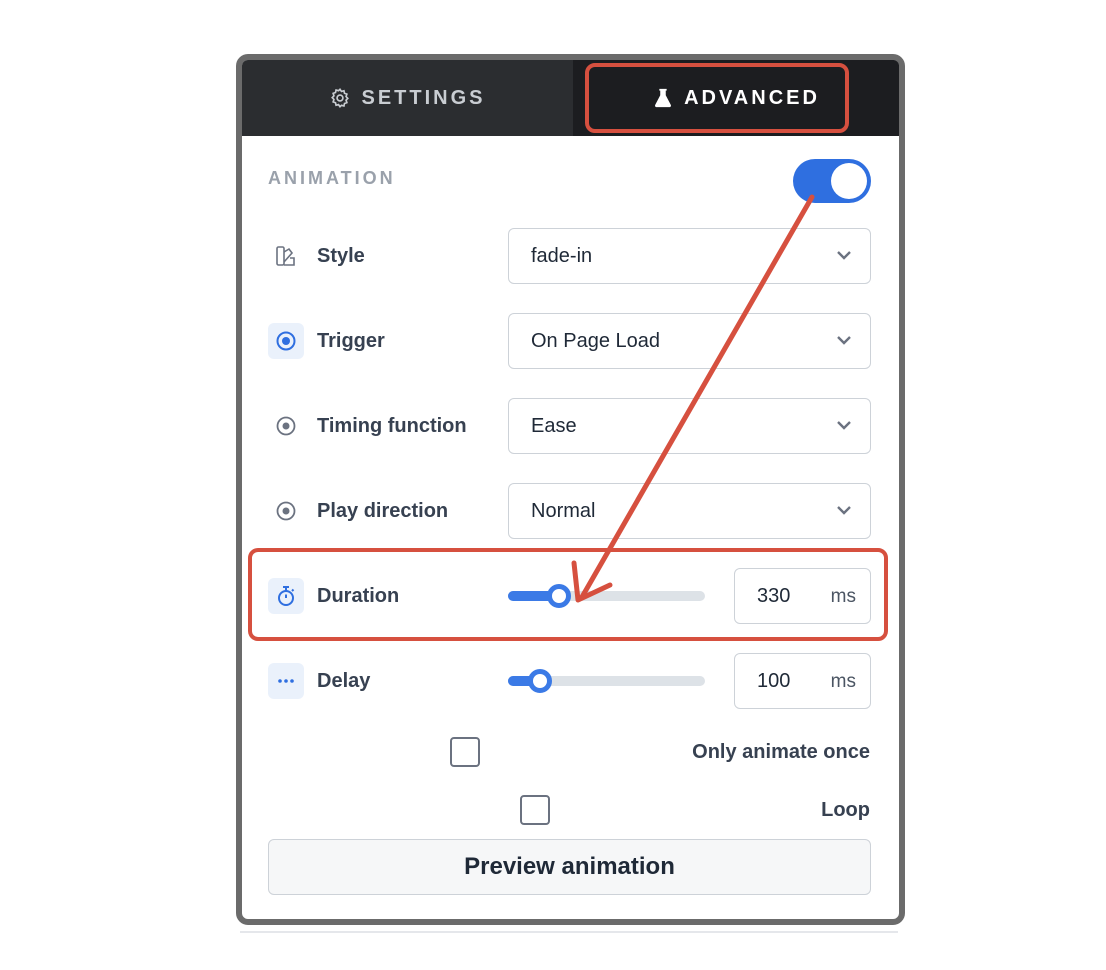 Image resolution: width=1106 pixels, height=970 pixels. Describe the element at coordinates (341, 256) in the screenshot. I see `style-label: Style` at that location.